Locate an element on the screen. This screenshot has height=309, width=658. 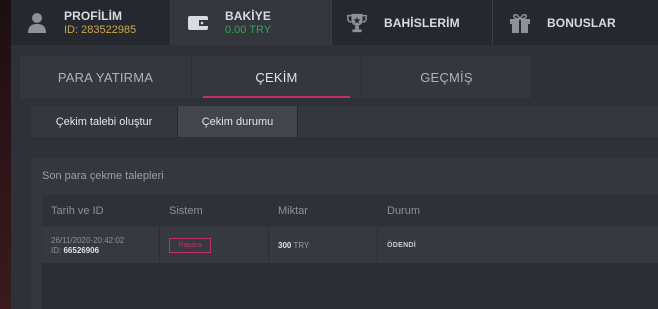
request-id: ID: 66526906 is located at coordinates (105, 250).